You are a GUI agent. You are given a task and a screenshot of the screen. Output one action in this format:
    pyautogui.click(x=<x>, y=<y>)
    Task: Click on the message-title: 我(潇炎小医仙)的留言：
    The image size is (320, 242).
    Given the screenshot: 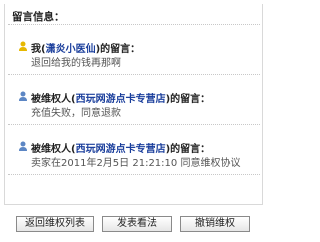 What is the action you would take?
    pyautogui.click(x=86, y=49)
    